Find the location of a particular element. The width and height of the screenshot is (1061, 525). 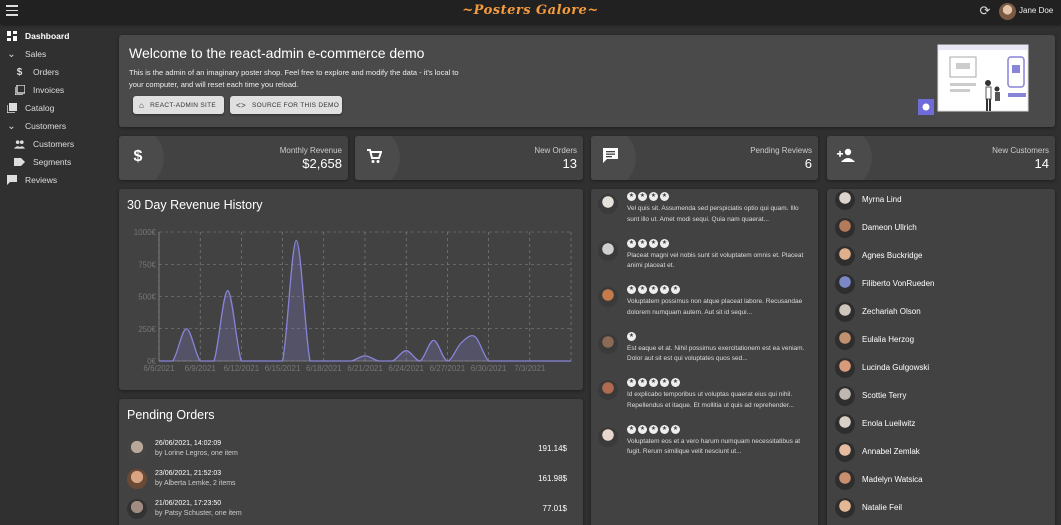

y-tick-label: 750€ is located at coordinates (147, 264).